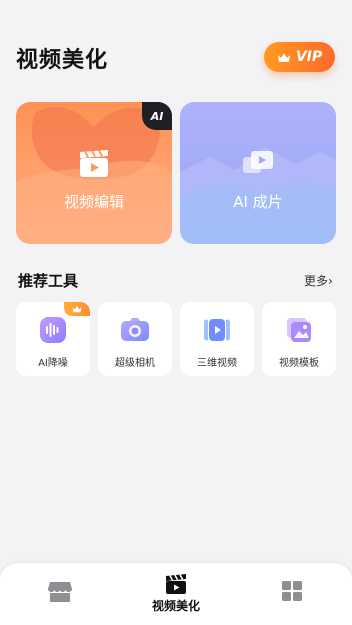 This screenshot has height=625, width=352. I want to click on section-title: 推荐工具, so click(48, 281).